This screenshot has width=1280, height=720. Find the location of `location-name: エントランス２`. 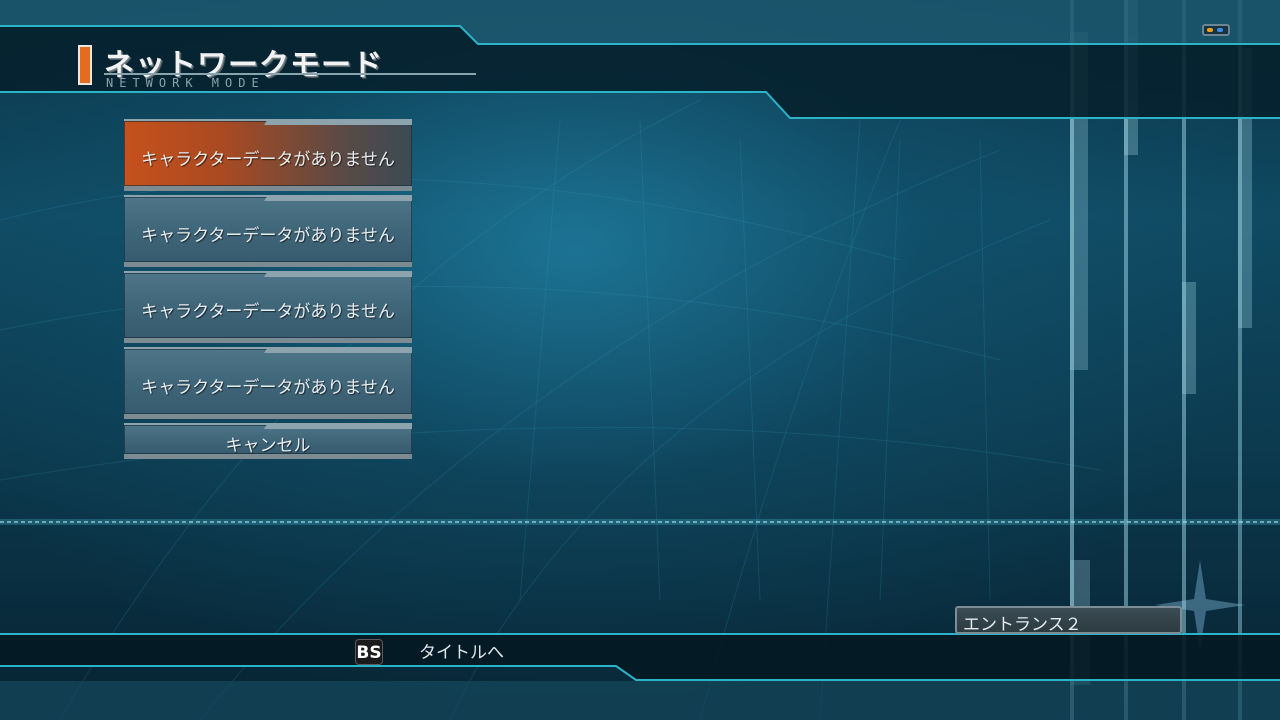

location-name: エントランス２ is located at coordinates (1022, 625).